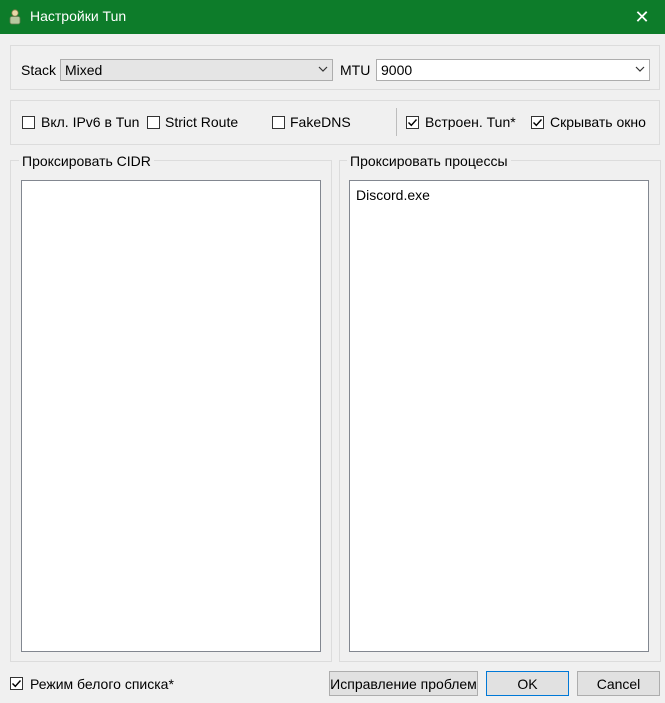 This screenshot has height=703, width=665. I want to click on close-icon: ✕, so click(642, 16).